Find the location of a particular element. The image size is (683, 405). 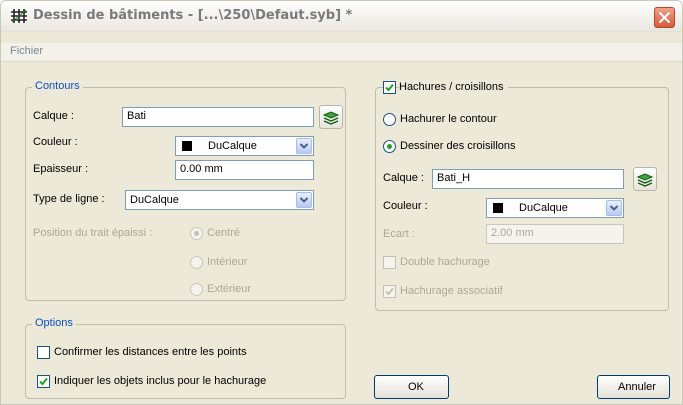

hachures-couleur-select: DuCalque is located at coordinates (555, 208).